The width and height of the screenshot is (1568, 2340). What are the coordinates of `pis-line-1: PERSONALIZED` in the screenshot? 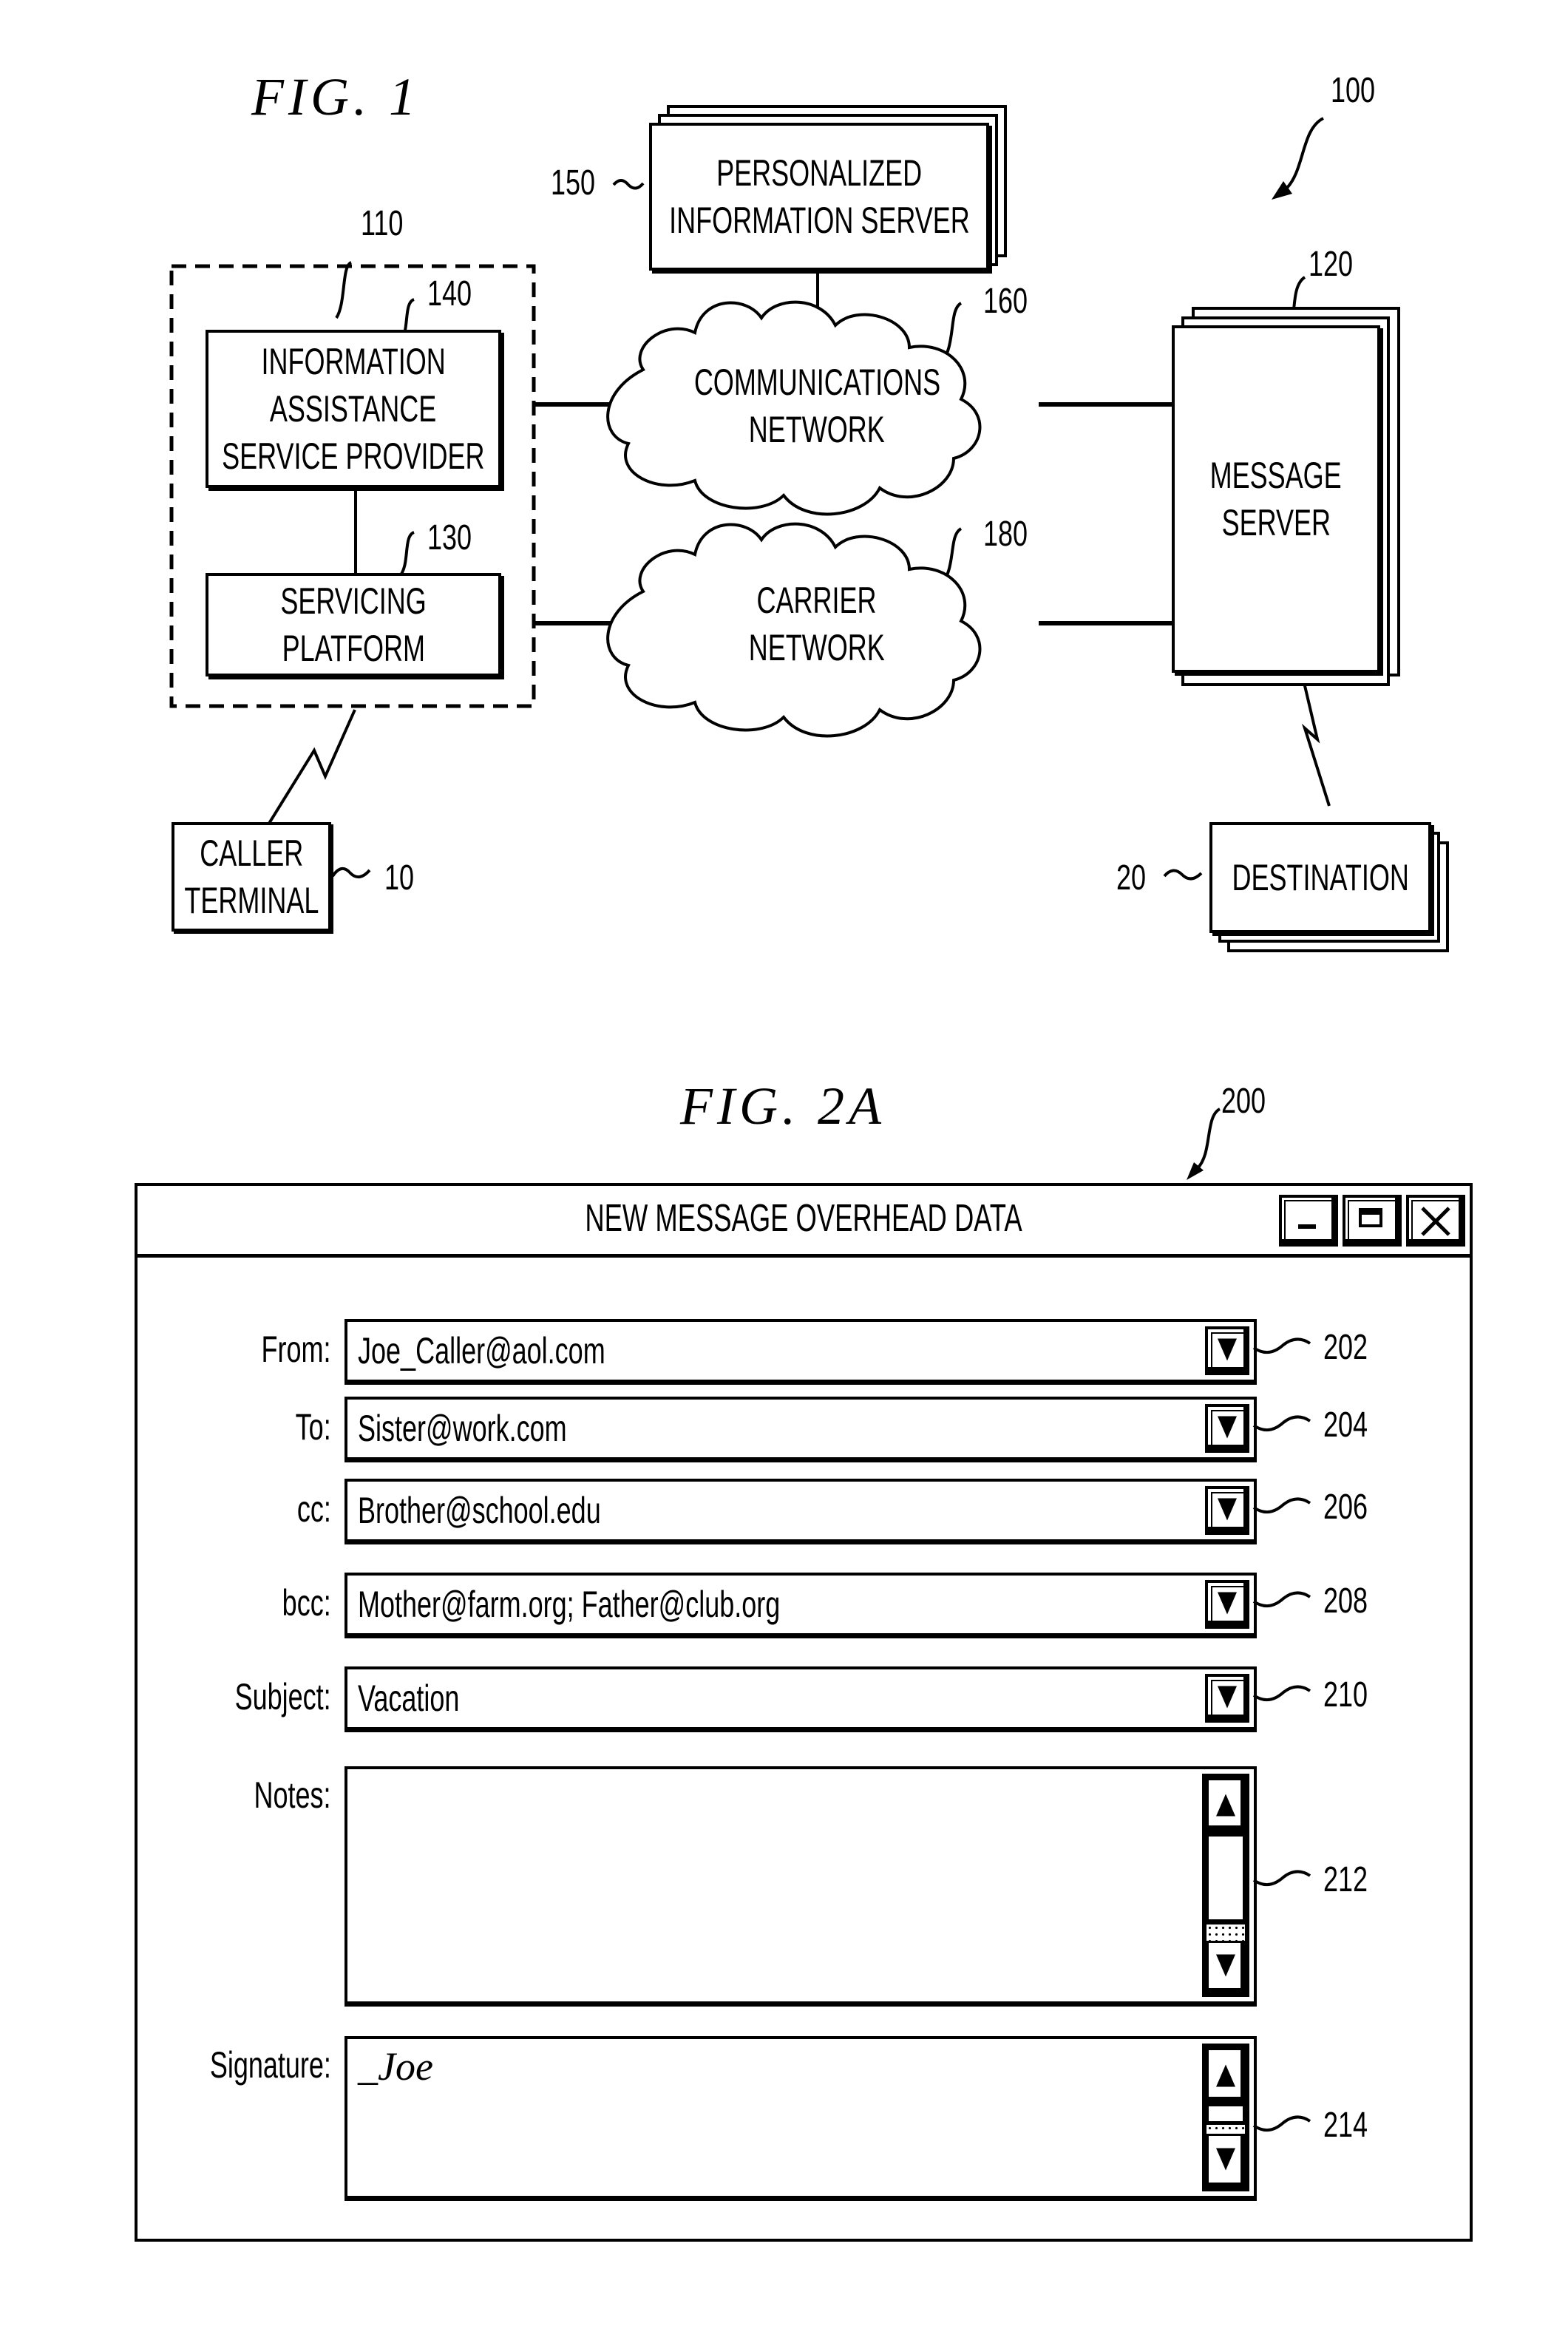 It's located at (819, 173).